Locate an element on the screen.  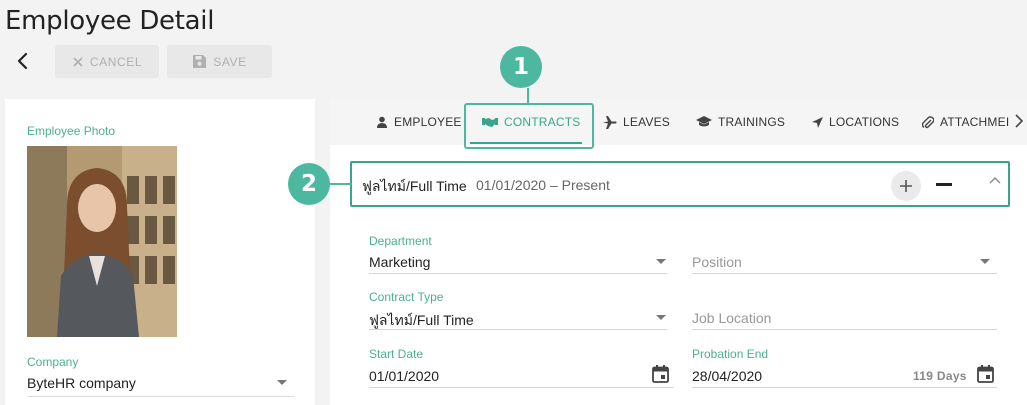
company-select: ByteHR company is located at coordinates (81, 383).